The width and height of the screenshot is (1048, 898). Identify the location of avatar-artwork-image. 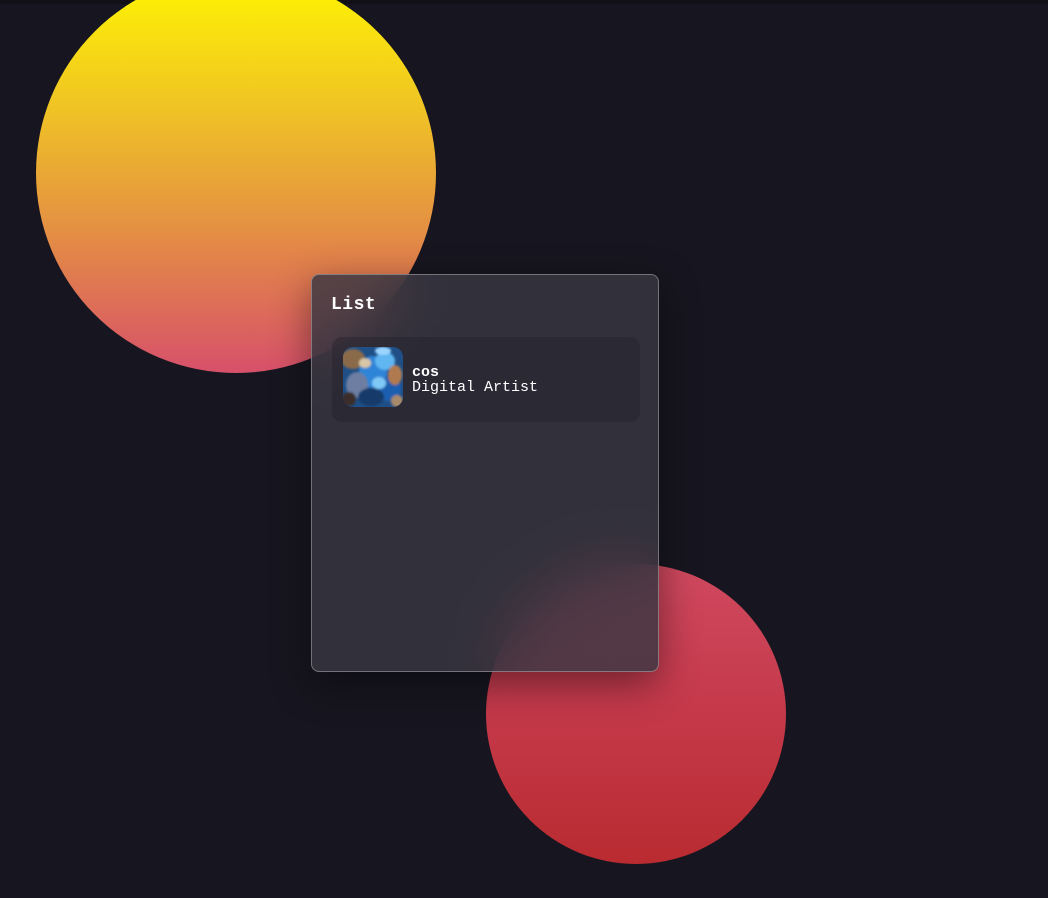
(373, 377).